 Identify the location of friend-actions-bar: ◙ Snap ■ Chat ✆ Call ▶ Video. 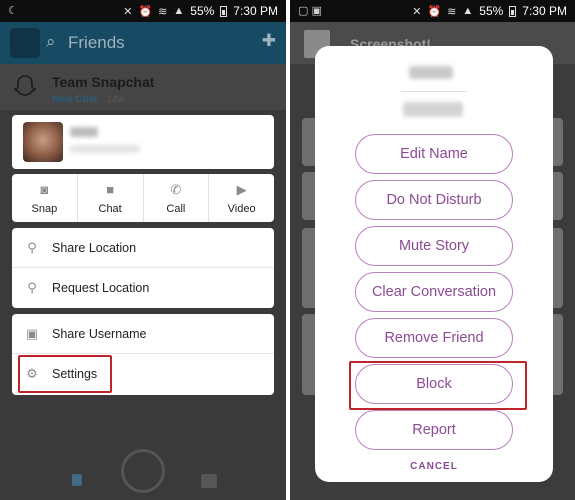
(143, 198).